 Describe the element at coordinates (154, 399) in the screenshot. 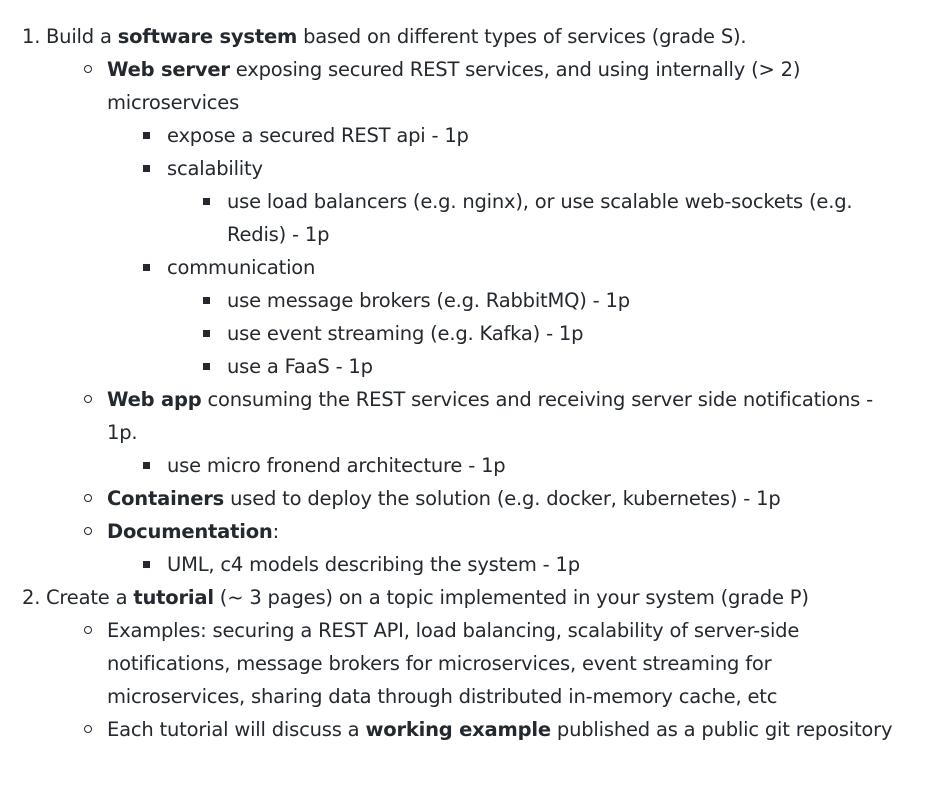

I see `item-text-bold: Web app` at that location.